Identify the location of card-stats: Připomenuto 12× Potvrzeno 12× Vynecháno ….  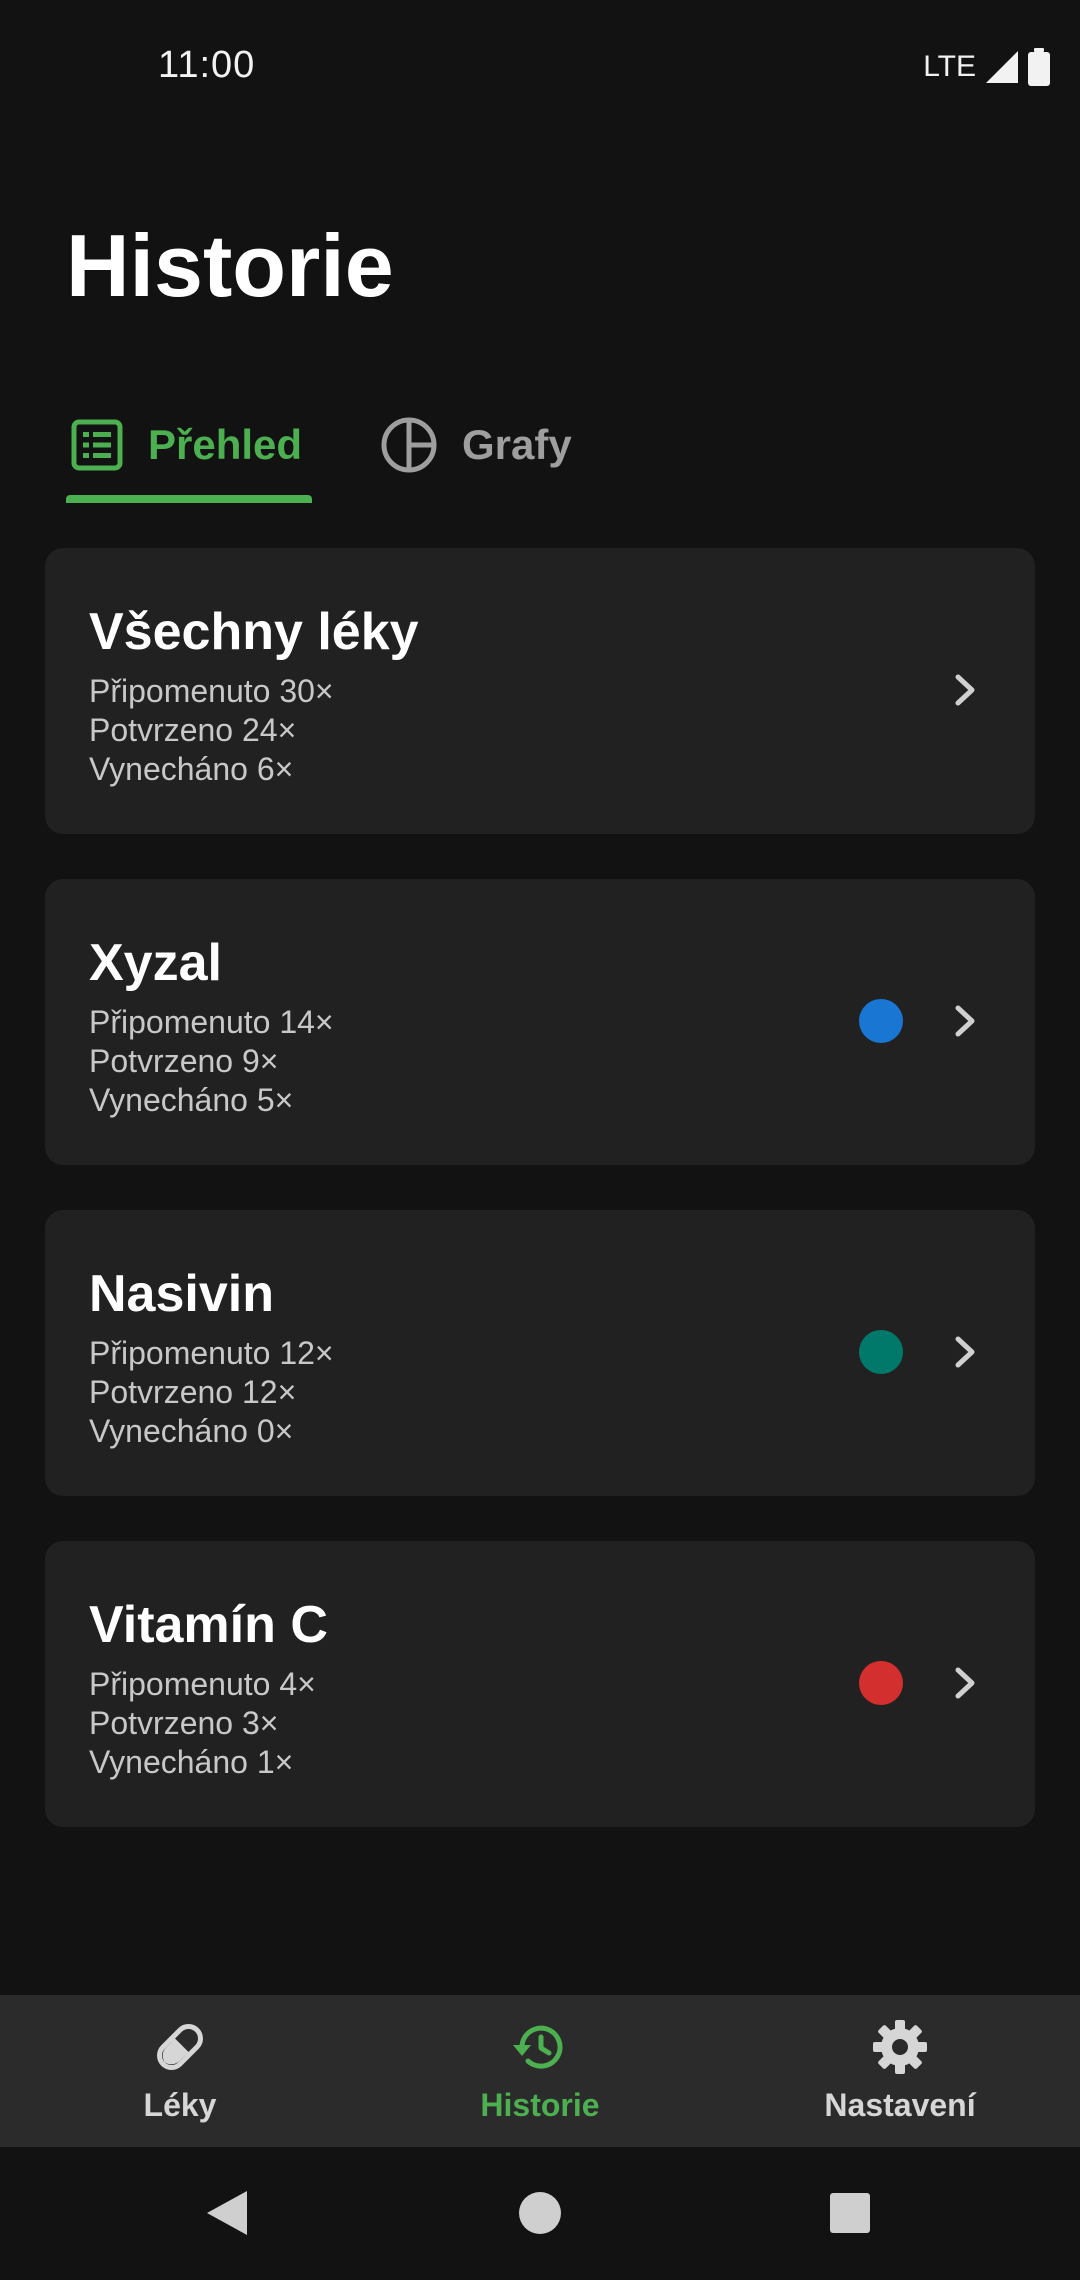
(211, 1392).